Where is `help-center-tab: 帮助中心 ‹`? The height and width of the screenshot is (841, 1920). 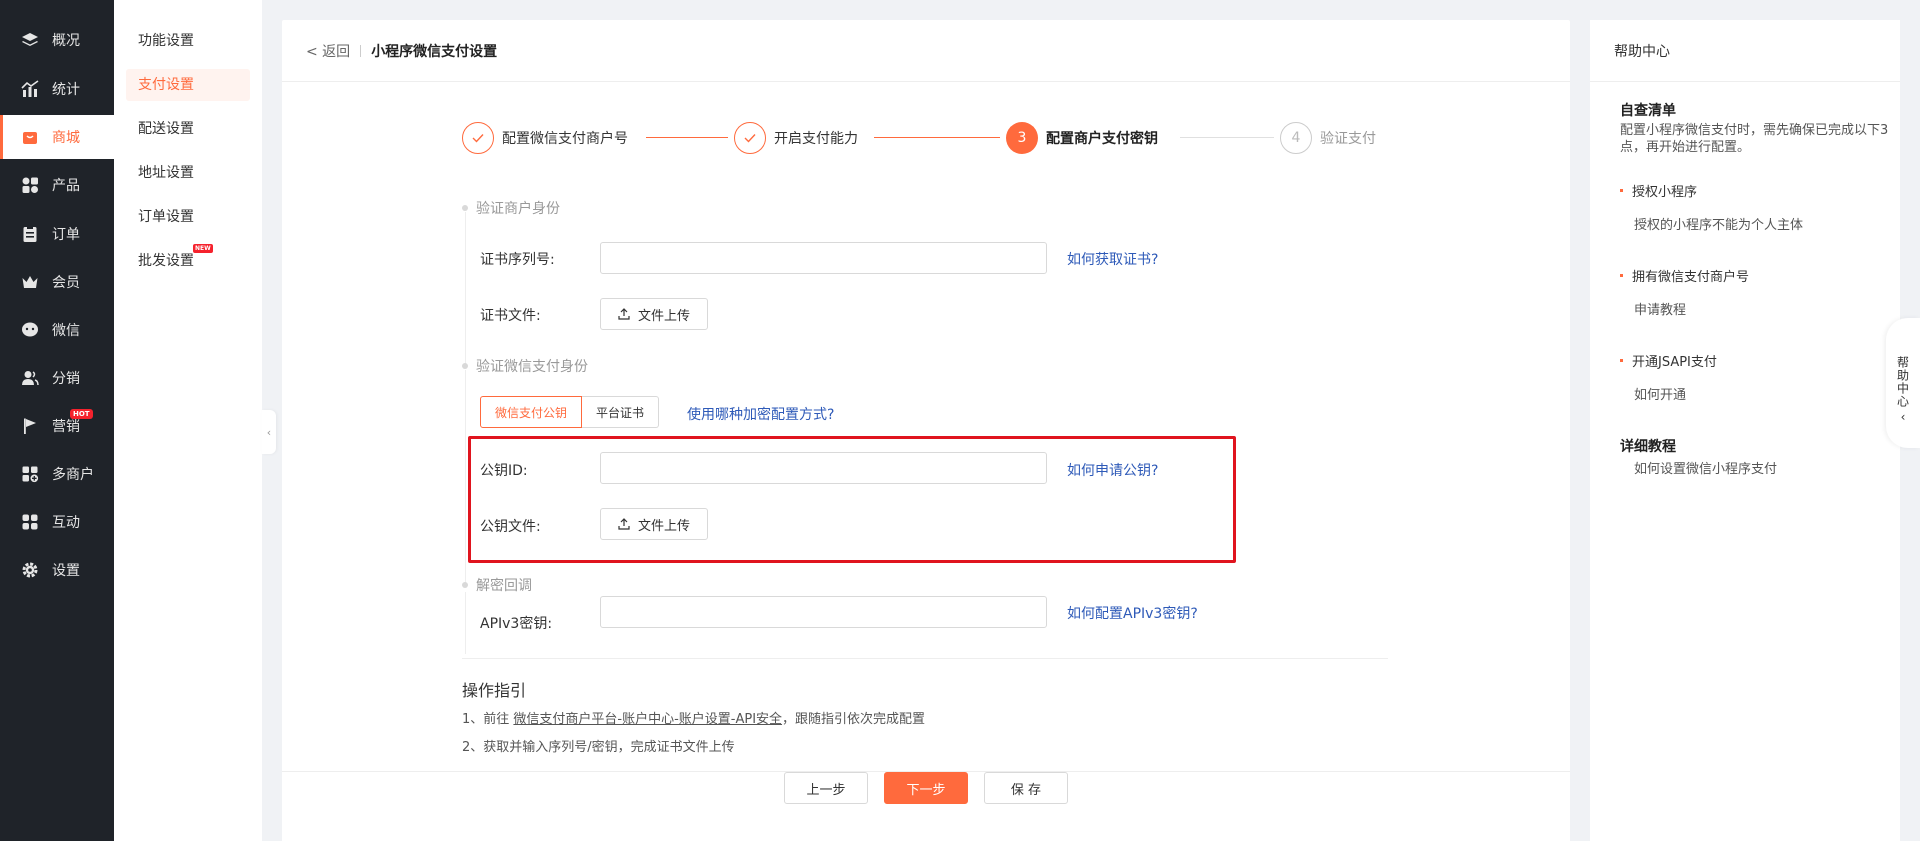 help-center-tab: 帮助中心 ‹ is located at coordinates (1903, 383).